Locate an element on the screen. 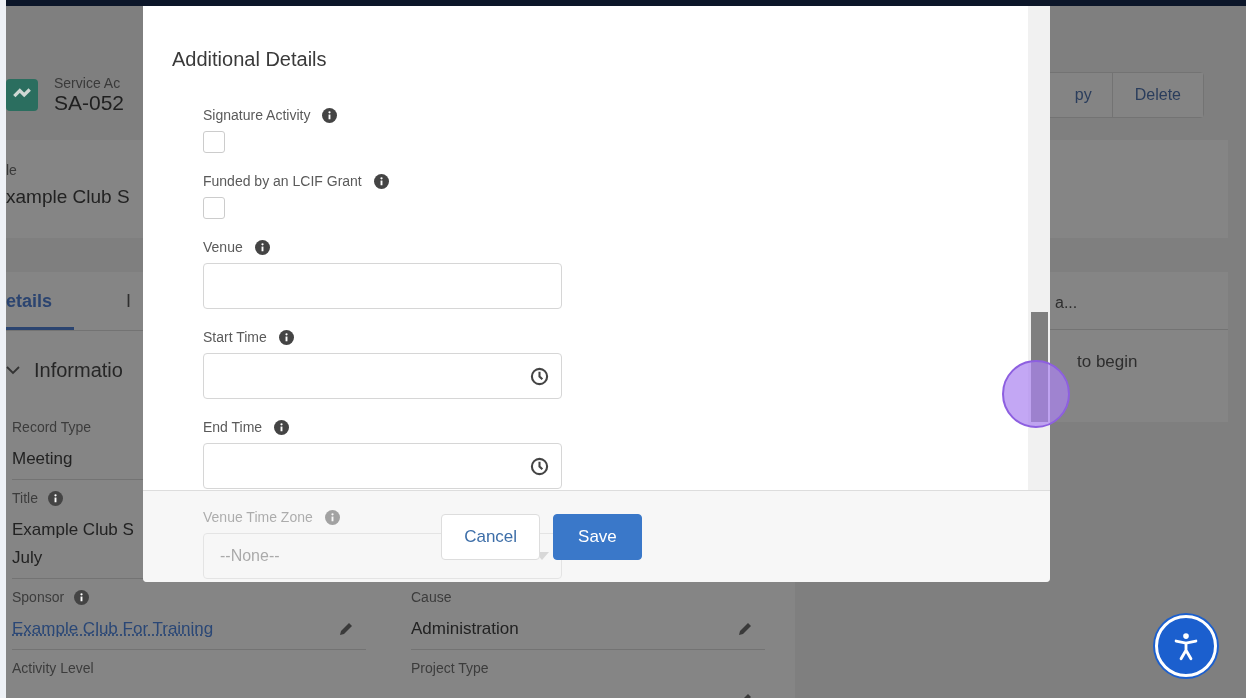  field-label: Venue Time Zone is located at coordinates (258, 517).